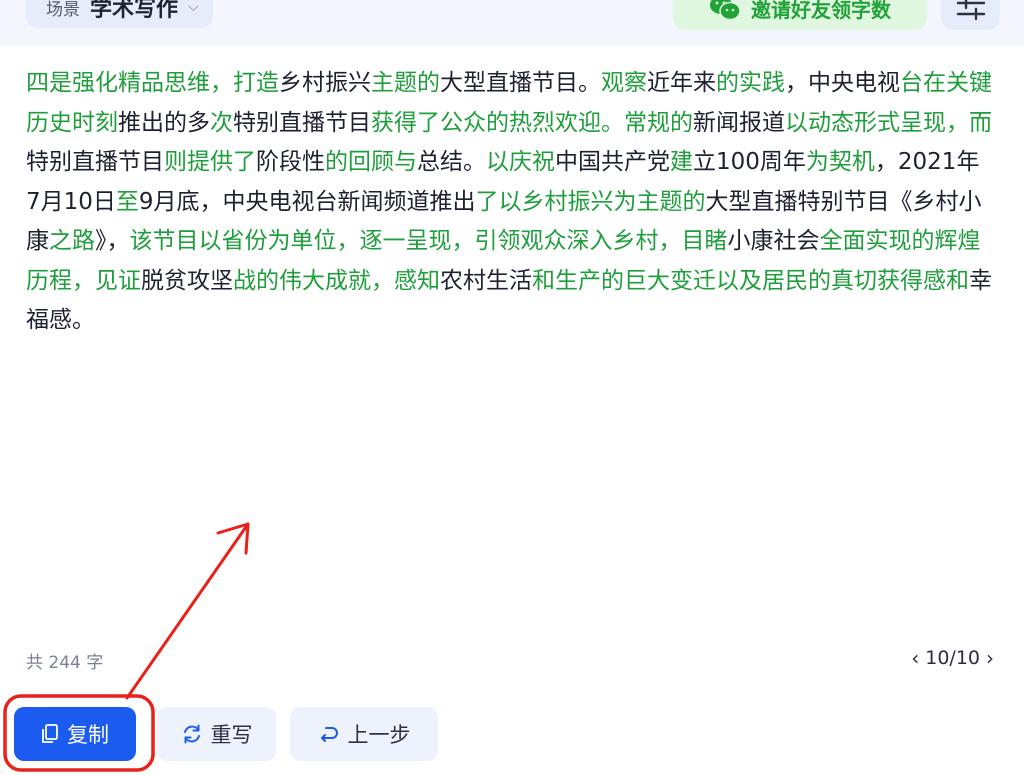 This screenshot has height=775, width=1024. I want to click on copy-icon, so click(50, 733).